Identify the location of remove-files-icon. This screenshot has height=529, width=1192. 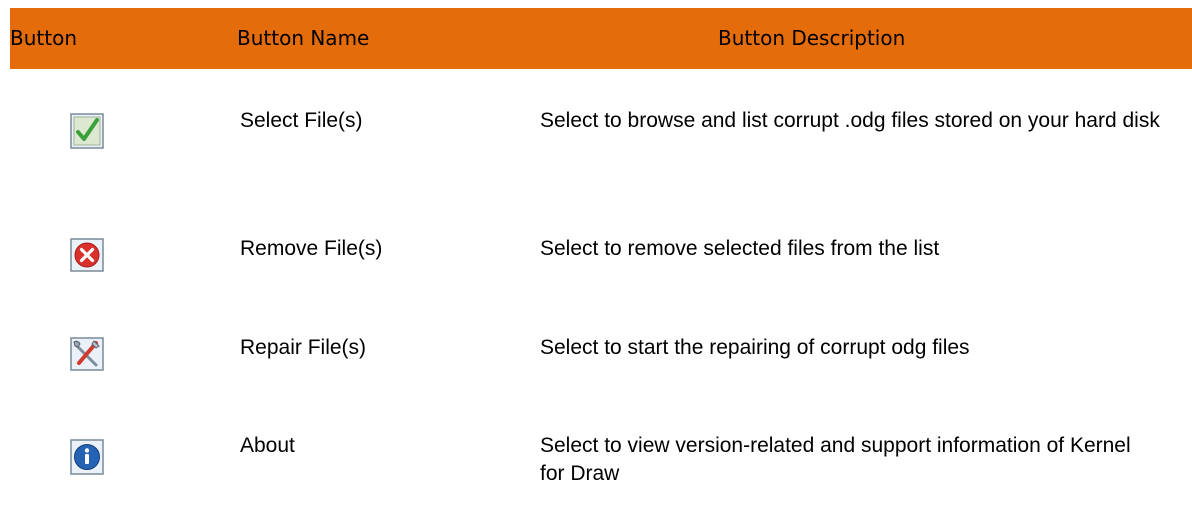
(100, 257).